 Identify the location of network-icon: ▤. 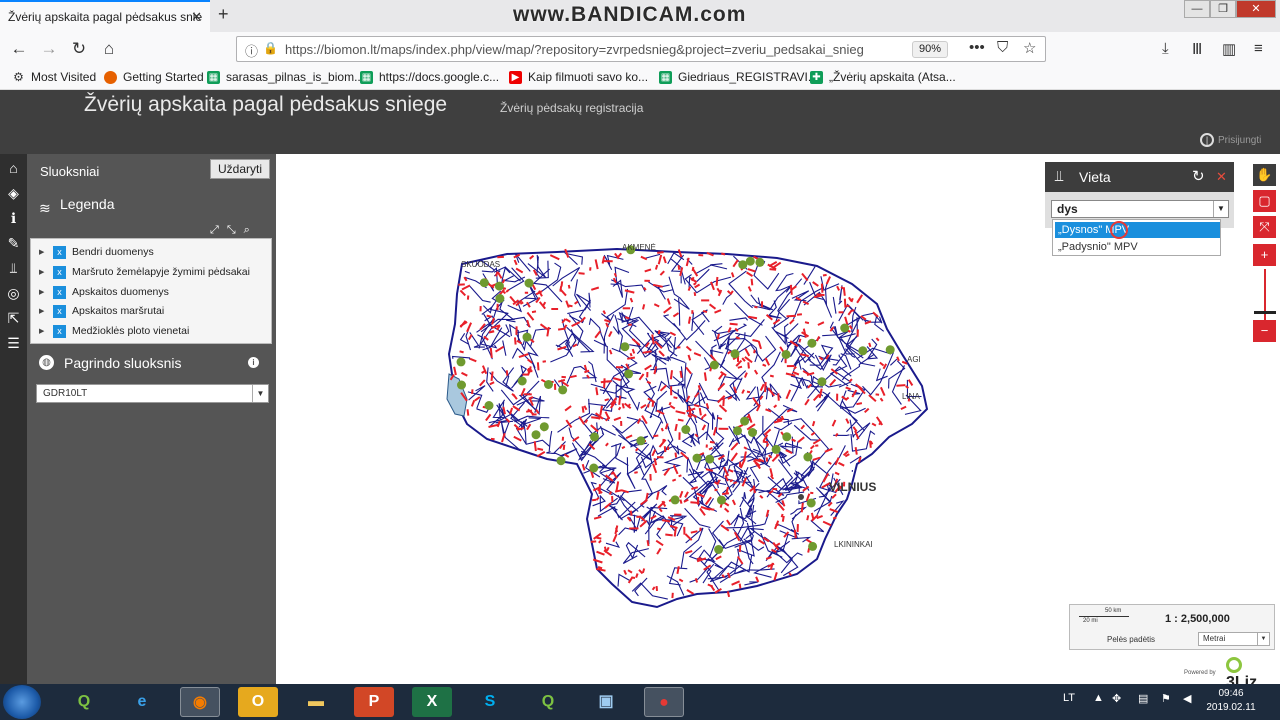
(1143, 698).